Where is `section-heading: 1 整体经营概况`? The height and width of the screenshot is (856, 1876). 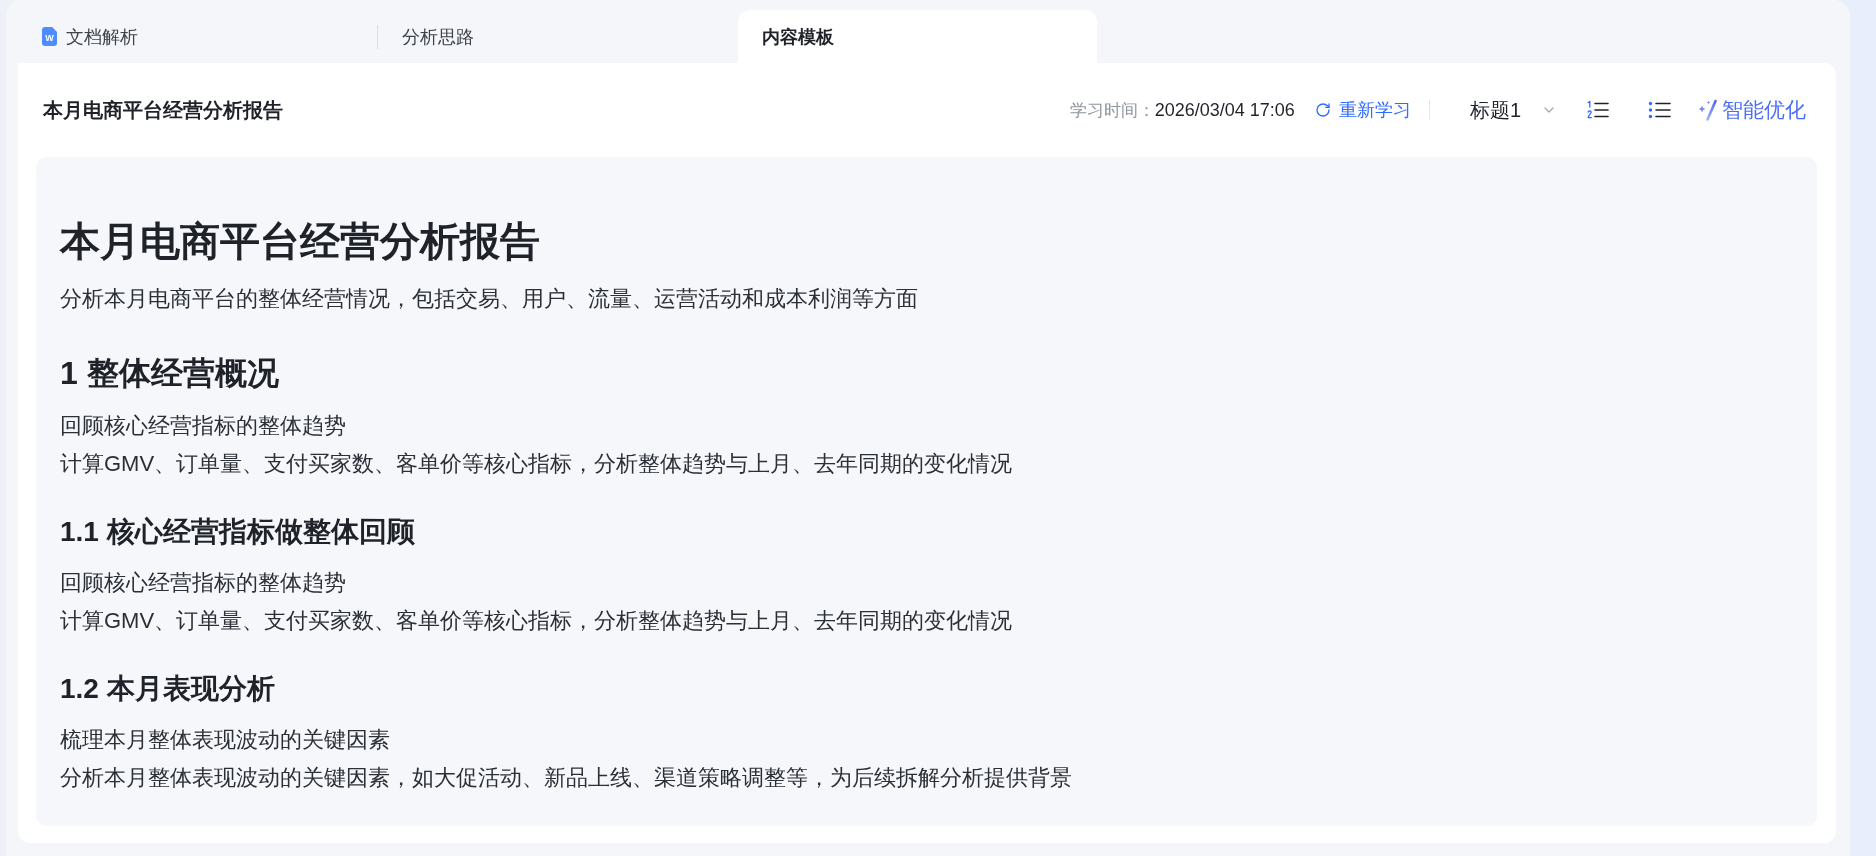 section-heading: 1 整体经营概况 is located at coordinates (169, 373).